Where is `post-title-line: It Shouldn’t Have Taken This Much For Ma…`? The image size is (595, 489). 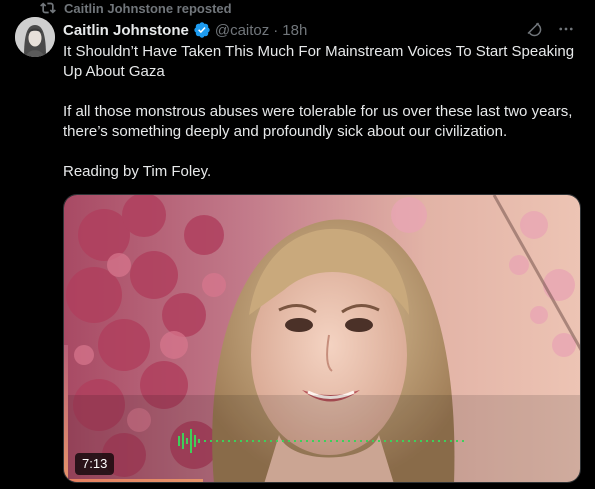
post-title-line: It Shouldn’t Have Taken This Much For Ma… is located at coordinates (319, 61).